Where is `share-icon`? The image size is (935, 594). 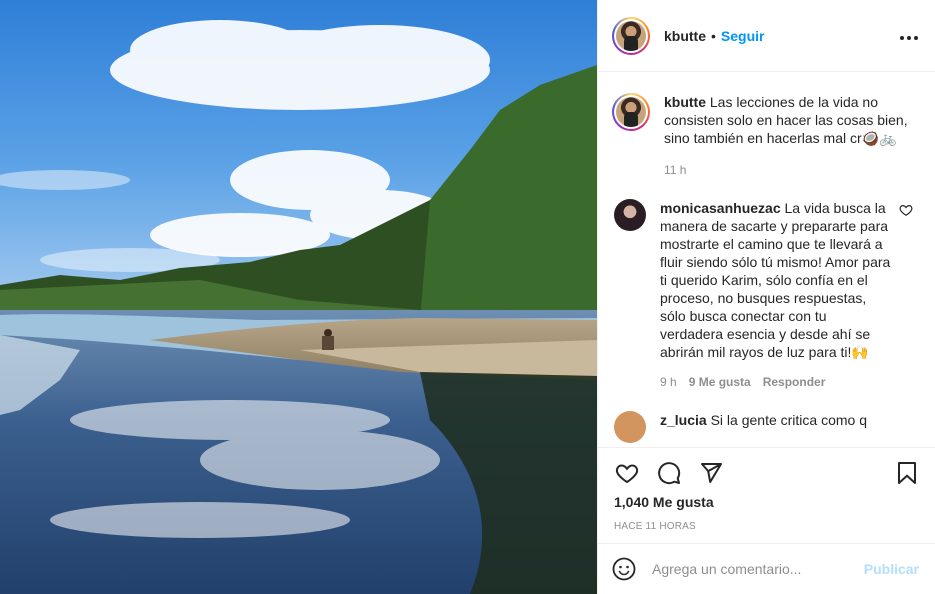 share-icon is located at coordinates (711, 473).